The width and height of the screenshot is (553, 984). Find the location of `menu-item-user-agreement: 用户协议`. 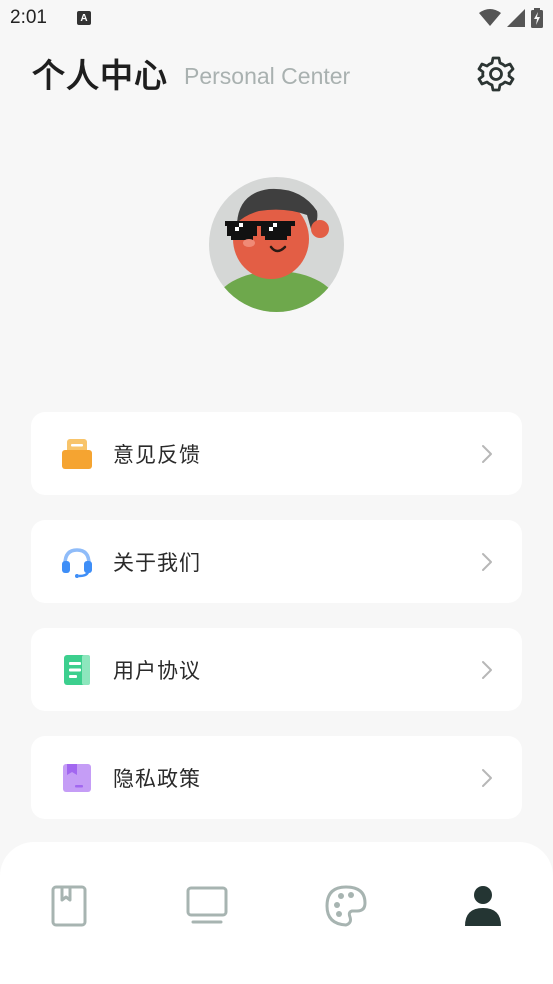

menu-item-user-agreement: 用户协议 is located at coordinates (276, 669).